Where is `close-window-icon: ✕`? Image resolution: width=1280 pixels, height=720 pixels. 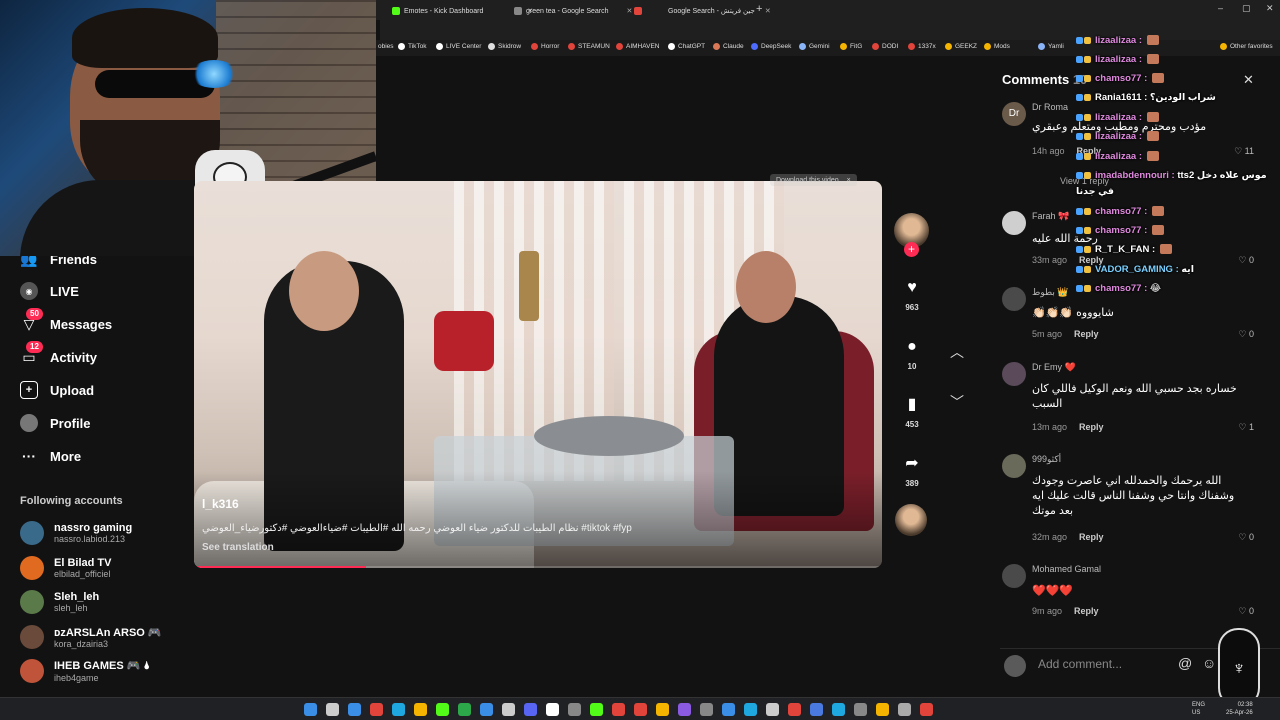 close-window-icon: ✕ is located at coordinates (1270, 8).